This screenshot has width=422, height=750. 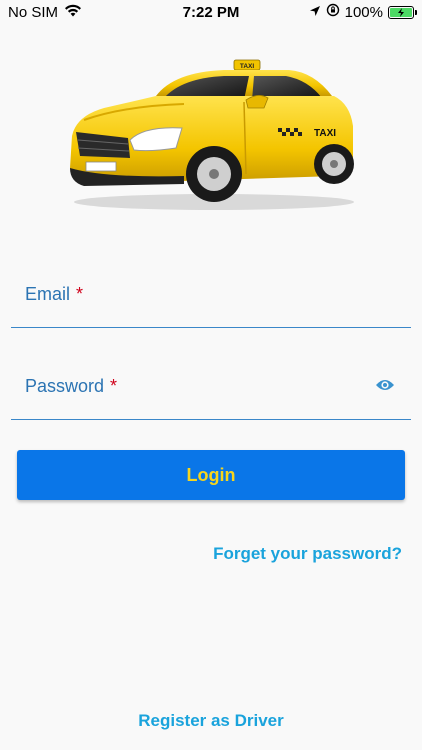 I want to click on orientation-lock-icon, so click(x=333, y=12).